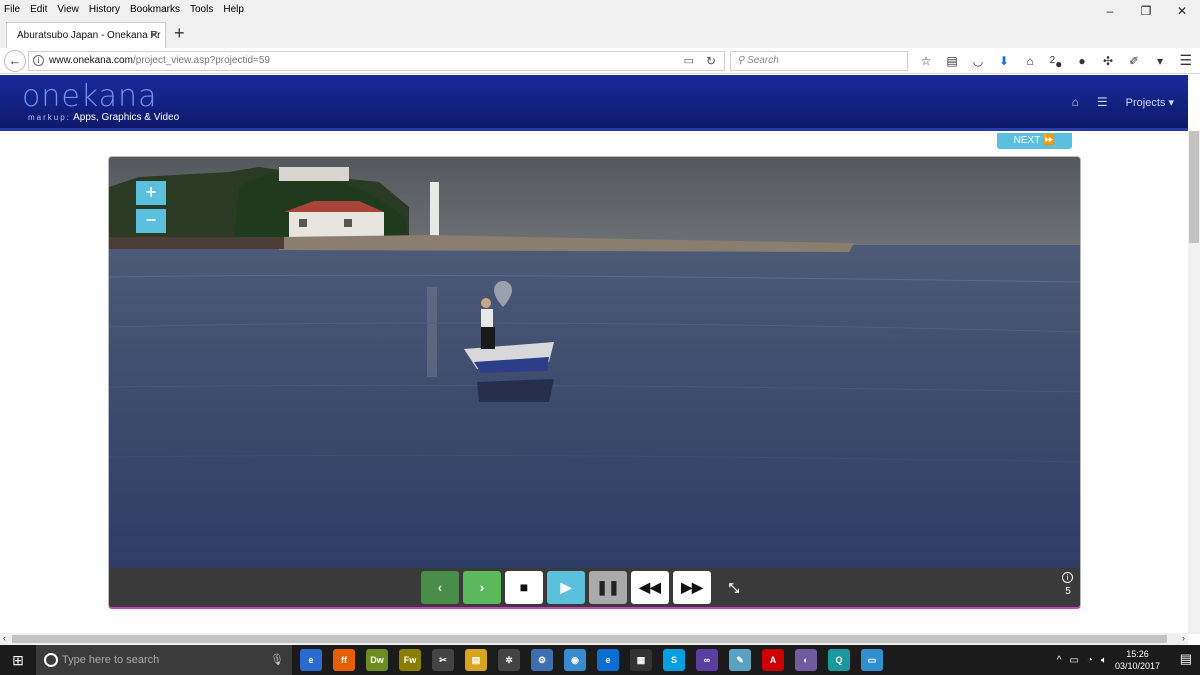 The width and height of the screenshot is (1200, 675). Describe the element at coordinates (1004, 61) in the screenshot. I see `download-icon: ⬇` at that location.